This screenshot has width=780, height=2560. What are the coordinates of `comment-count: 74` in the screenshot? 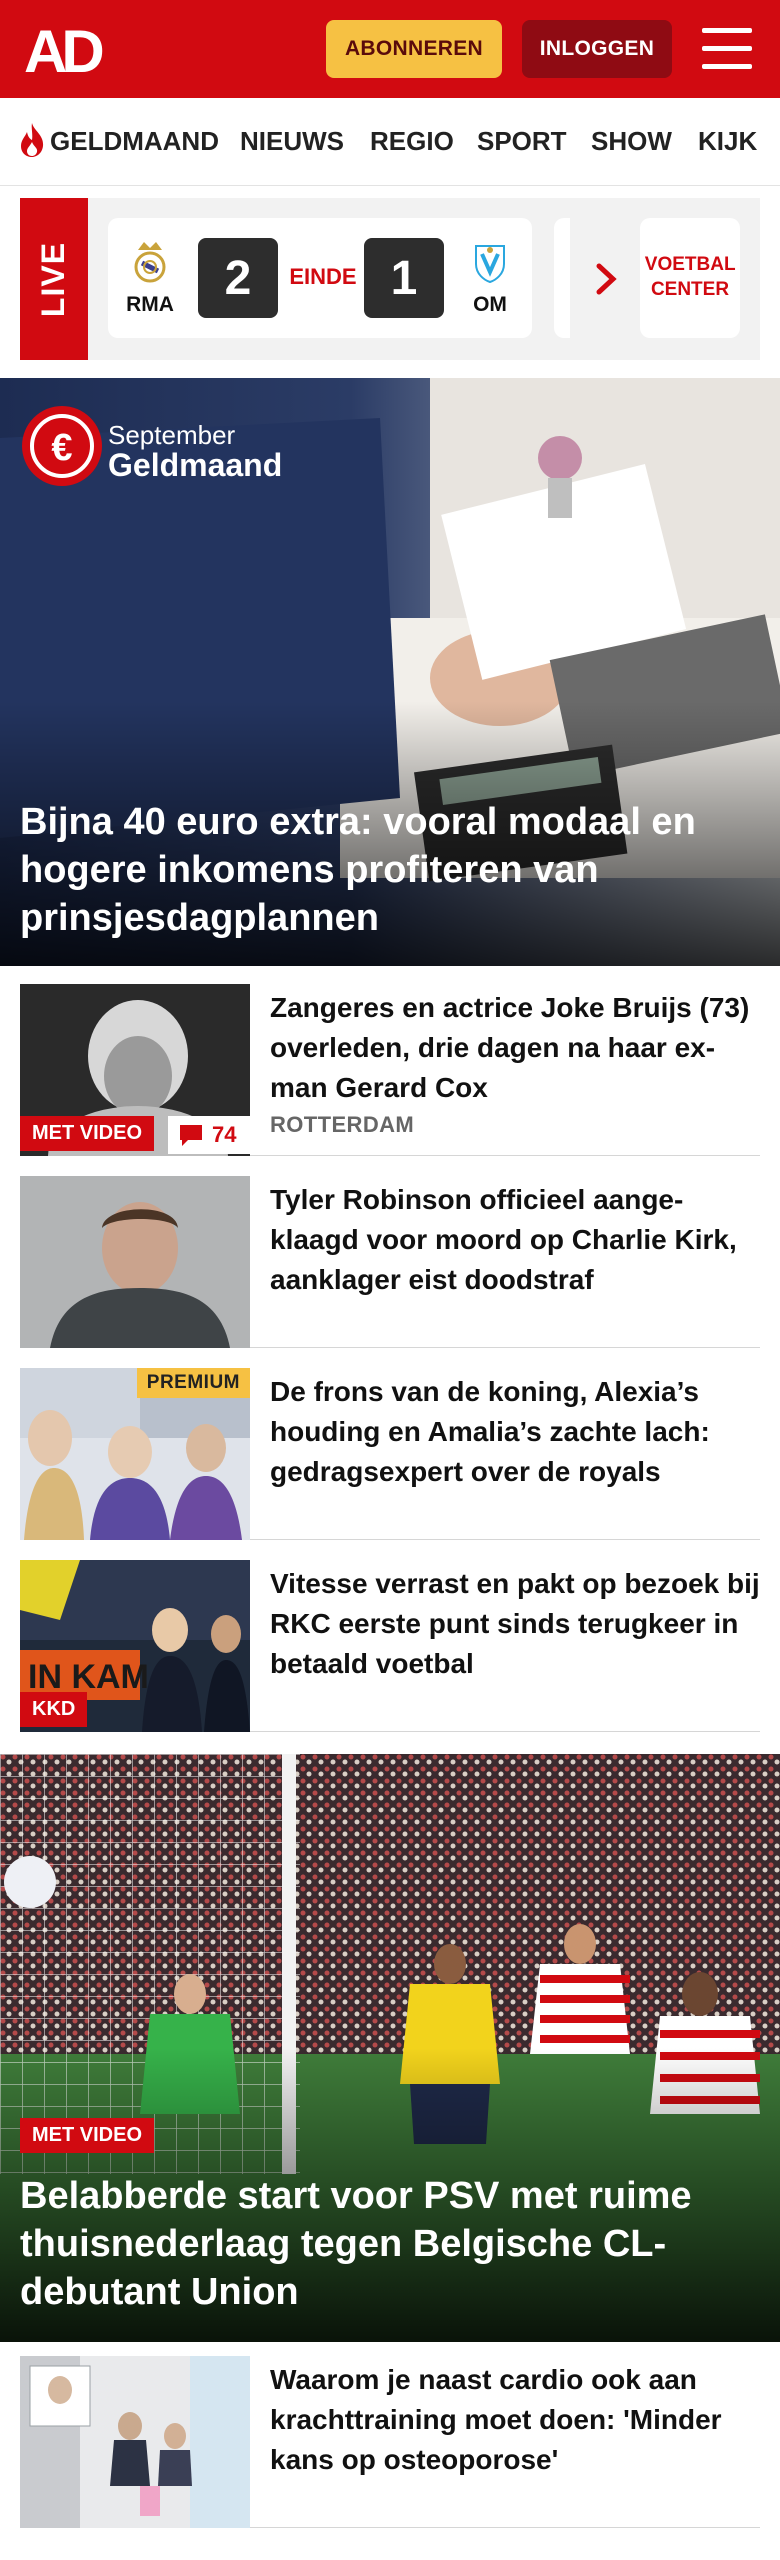 It's located at (209, 1135).